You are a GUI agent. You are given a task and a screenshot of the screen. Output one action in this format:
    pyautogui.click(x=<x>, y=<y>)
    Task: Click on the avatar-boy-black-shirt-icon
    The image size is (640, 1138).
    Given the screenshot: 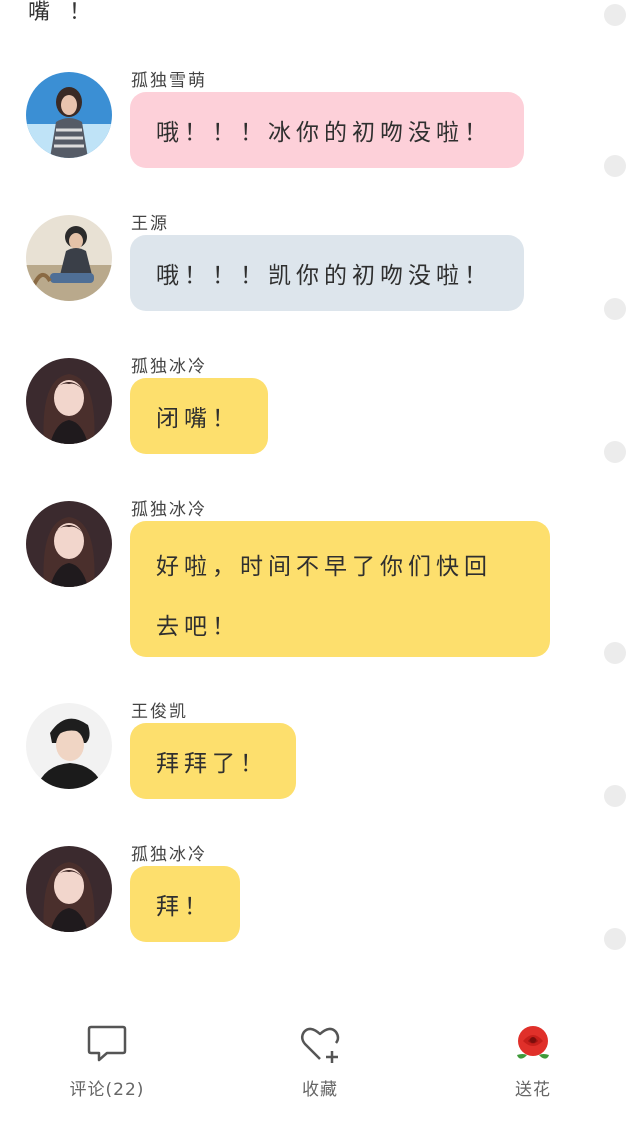 What is the action you would take?
    pyautogui.click(x=69, y=746)
    